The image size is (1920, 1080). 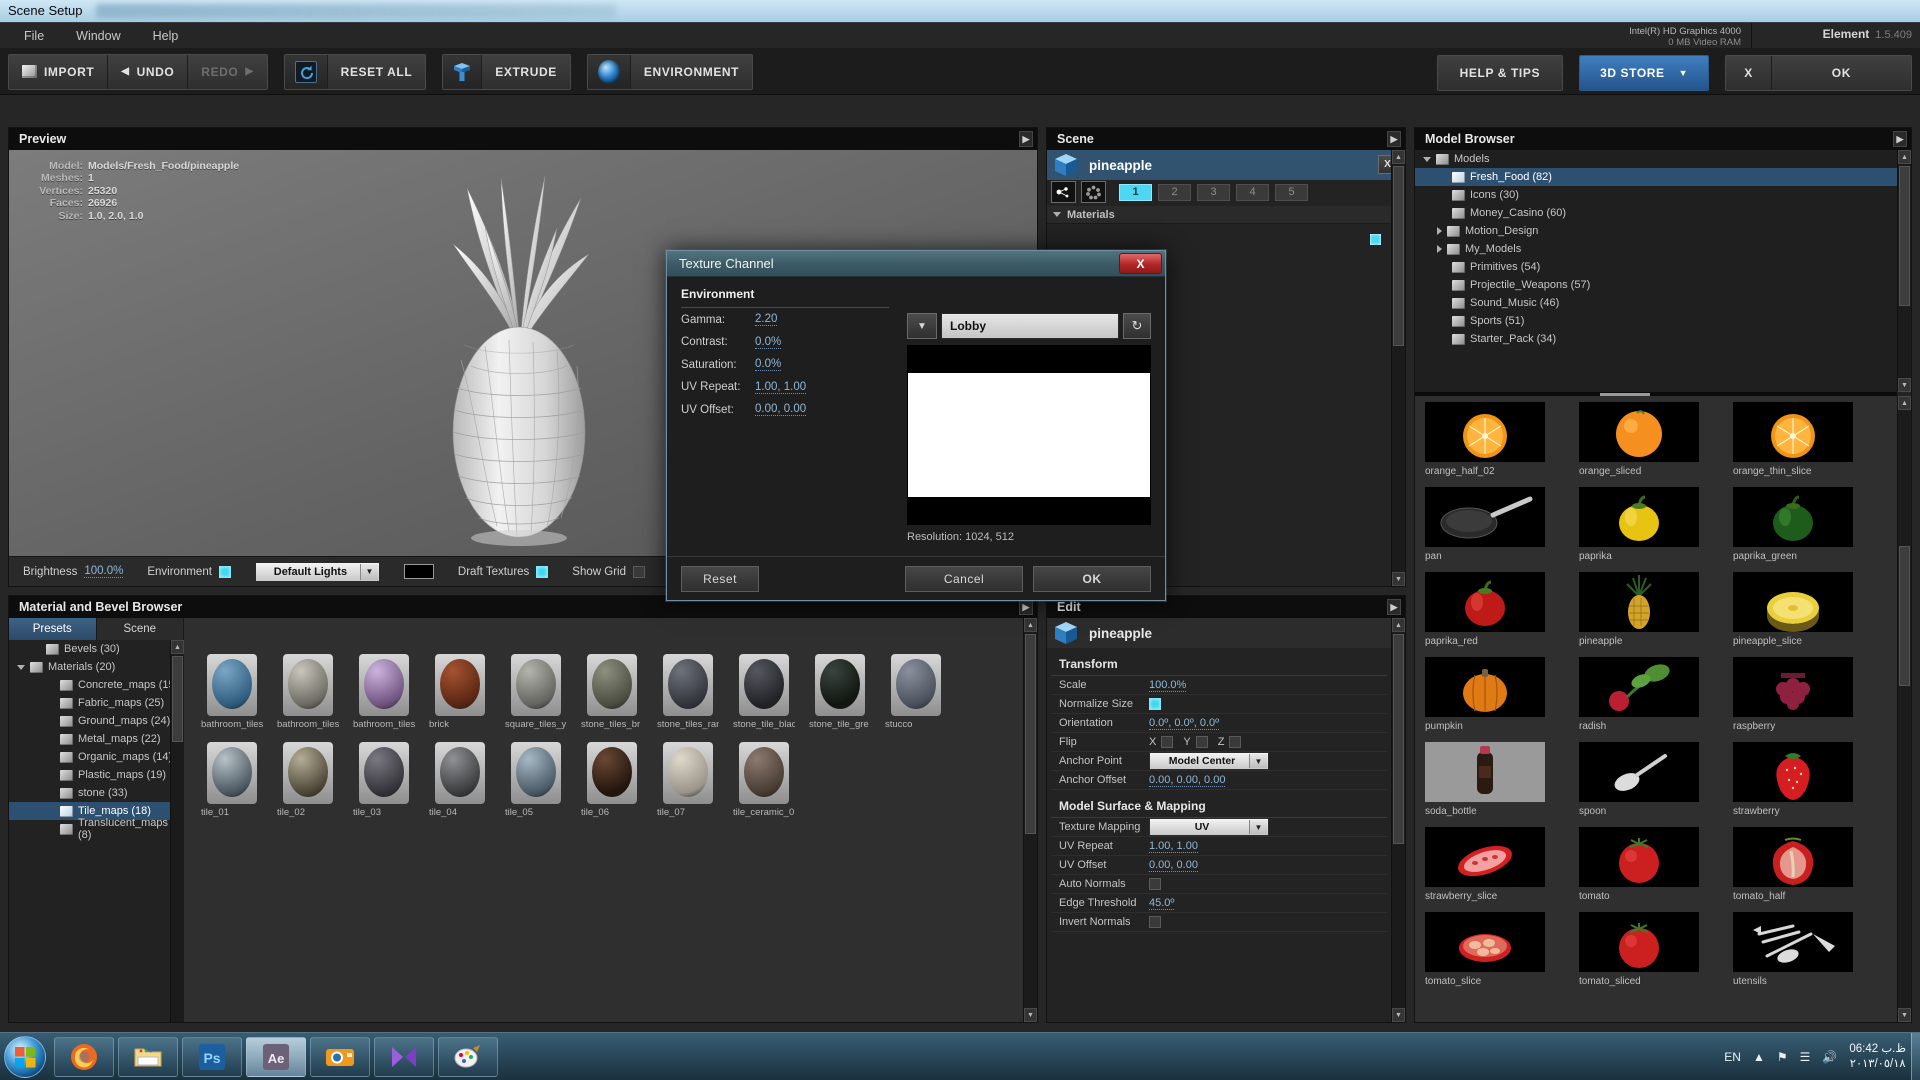 I want to click on background-color-swatch-wrap, so click(x=418, y=571).